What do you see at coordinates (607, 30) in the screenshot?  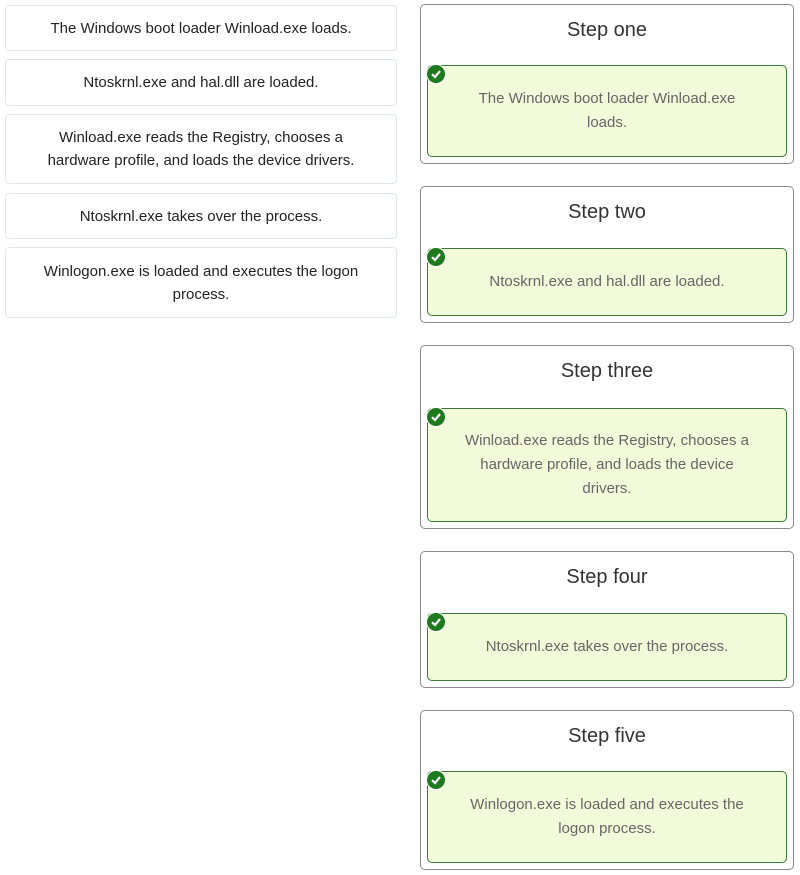 I see `step-title: Step one` at bounding box center [607, 30].